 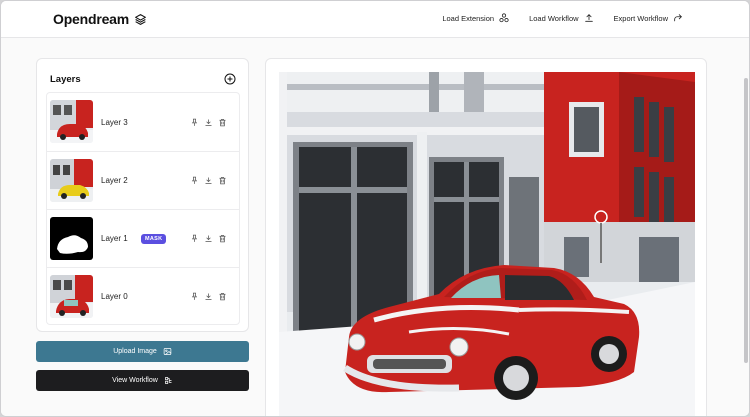 I want to click on layers-title: Layers, so click(x=65, y=79).